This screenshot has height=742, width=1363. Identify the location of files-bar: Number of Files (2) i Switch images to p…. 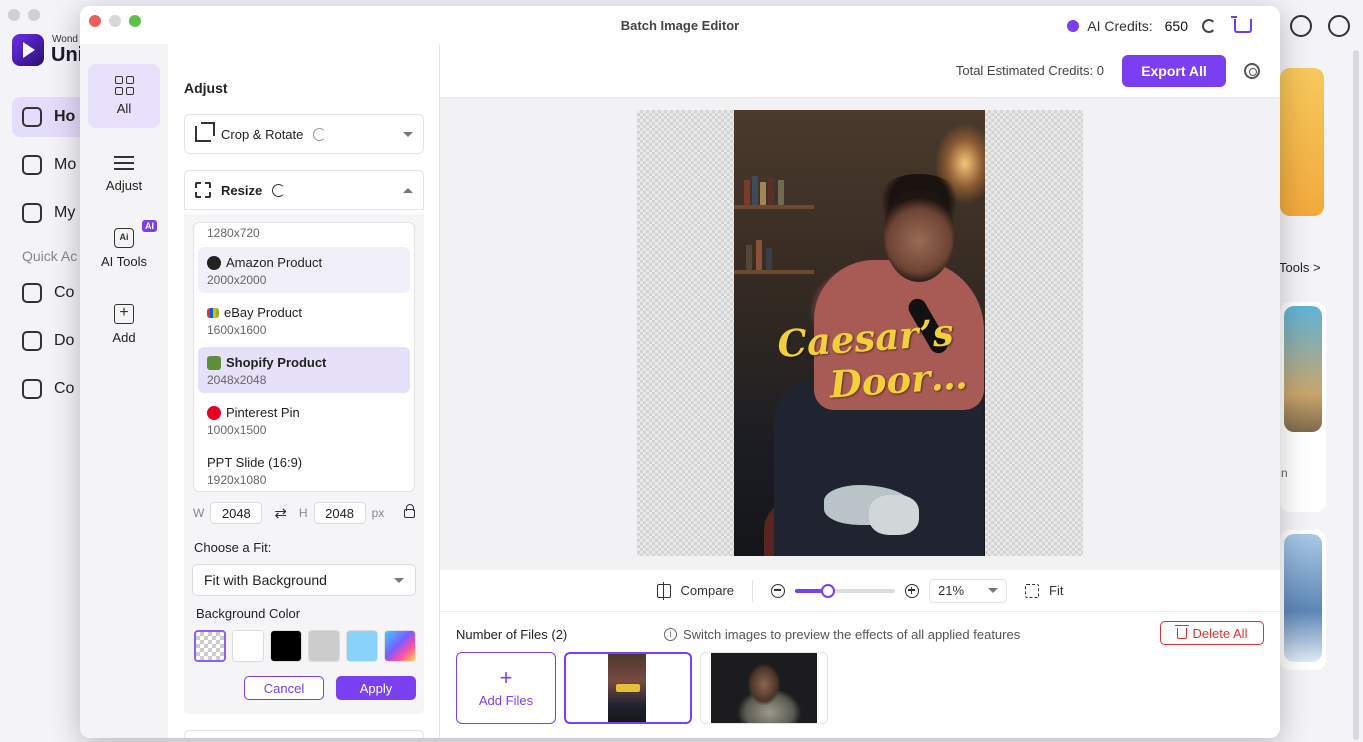
(860, 675).